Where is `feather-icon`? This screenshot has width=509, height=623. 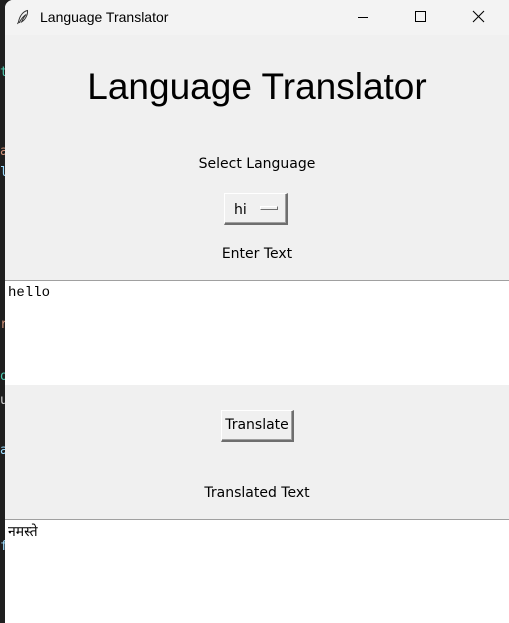
feather-icon is located at coordinates (23, 17).